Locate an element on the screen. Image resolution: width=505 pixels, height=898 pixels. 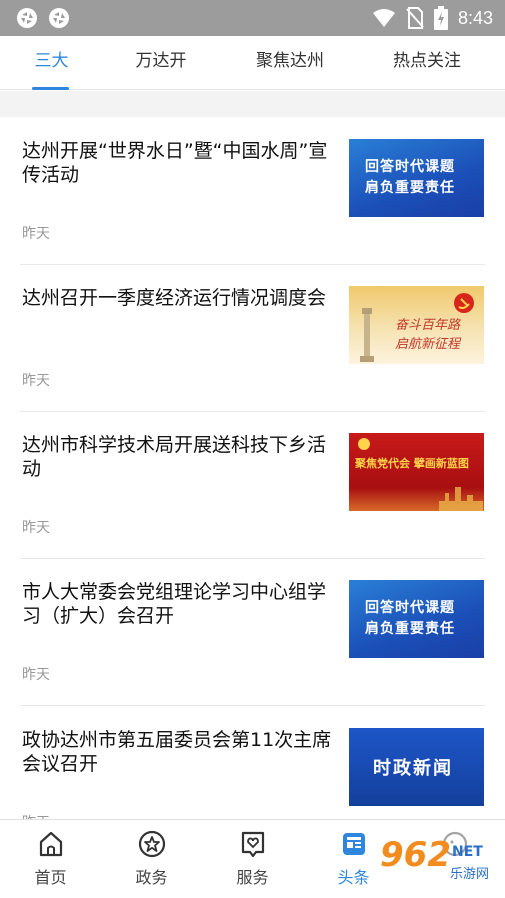
tab-redian-guanzhu: 热点关注 is located at coordinates (427, 63).